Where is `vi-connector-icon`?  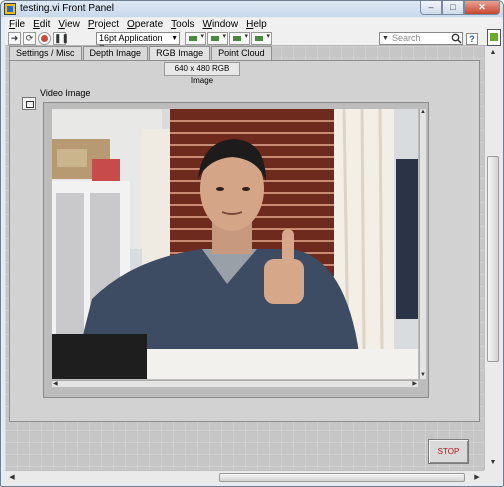
vi-connector-icon is located at coordinates (494, 37).